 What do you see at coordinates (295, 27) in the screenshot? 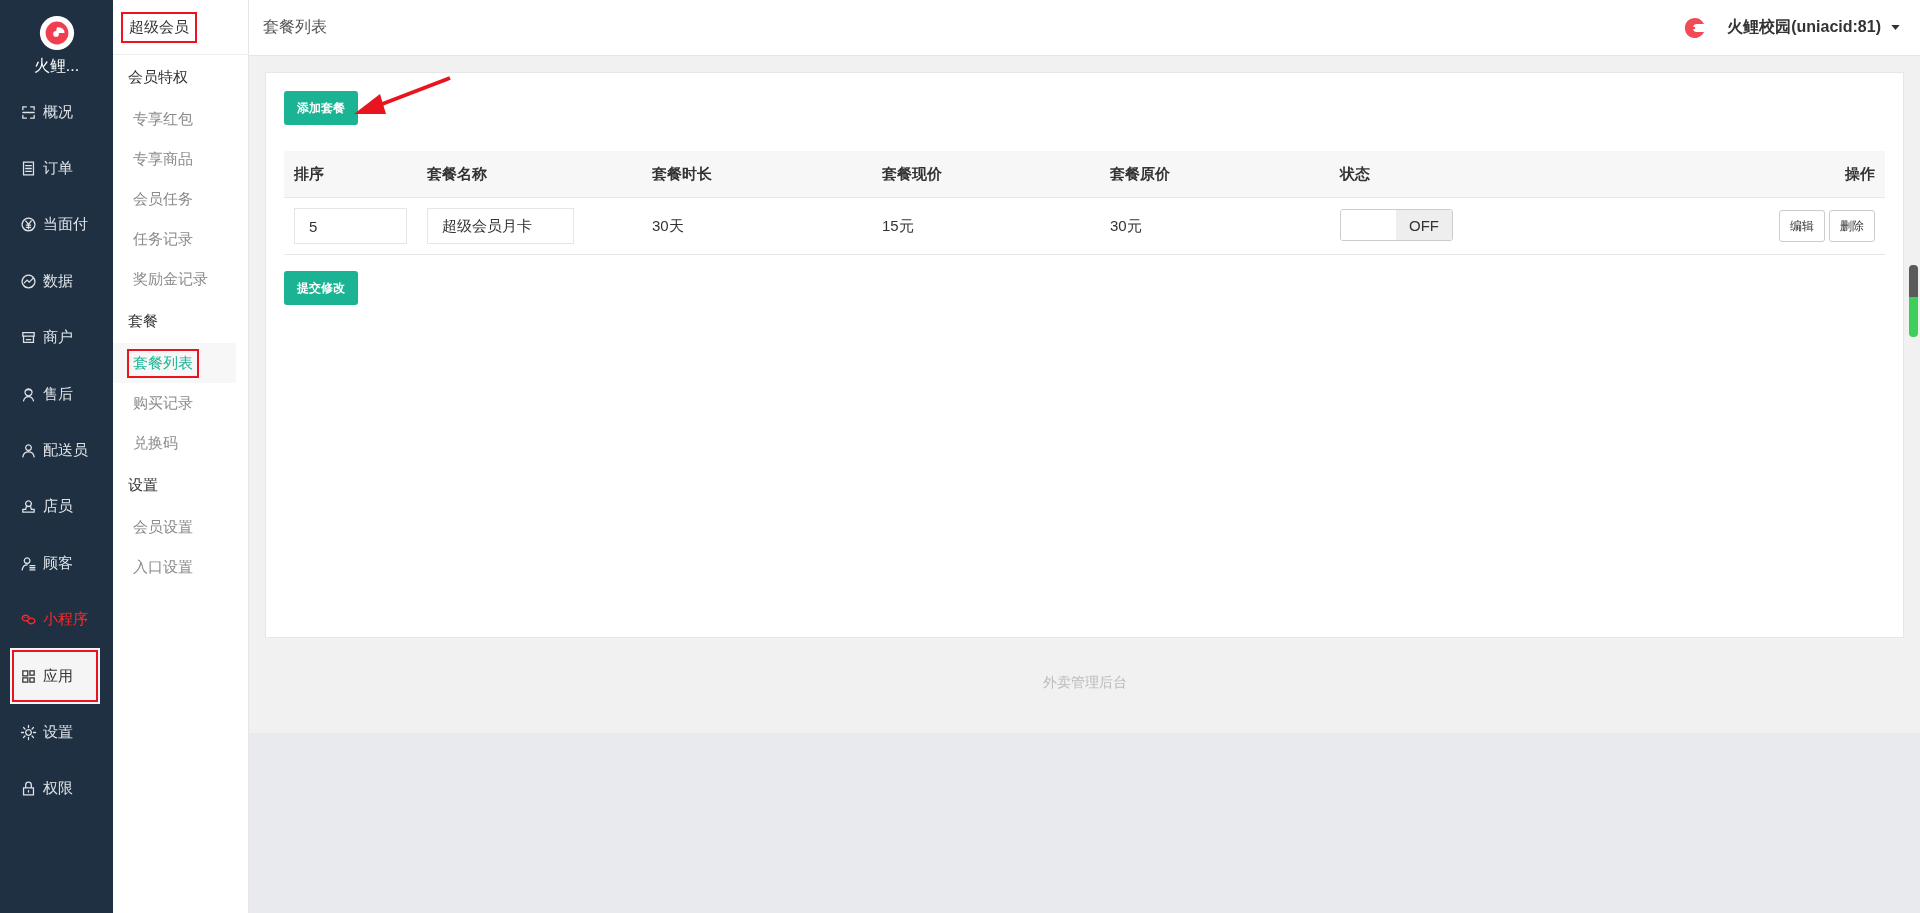
I see `page-title: 套餐列表` at bounding box center [295, 27].